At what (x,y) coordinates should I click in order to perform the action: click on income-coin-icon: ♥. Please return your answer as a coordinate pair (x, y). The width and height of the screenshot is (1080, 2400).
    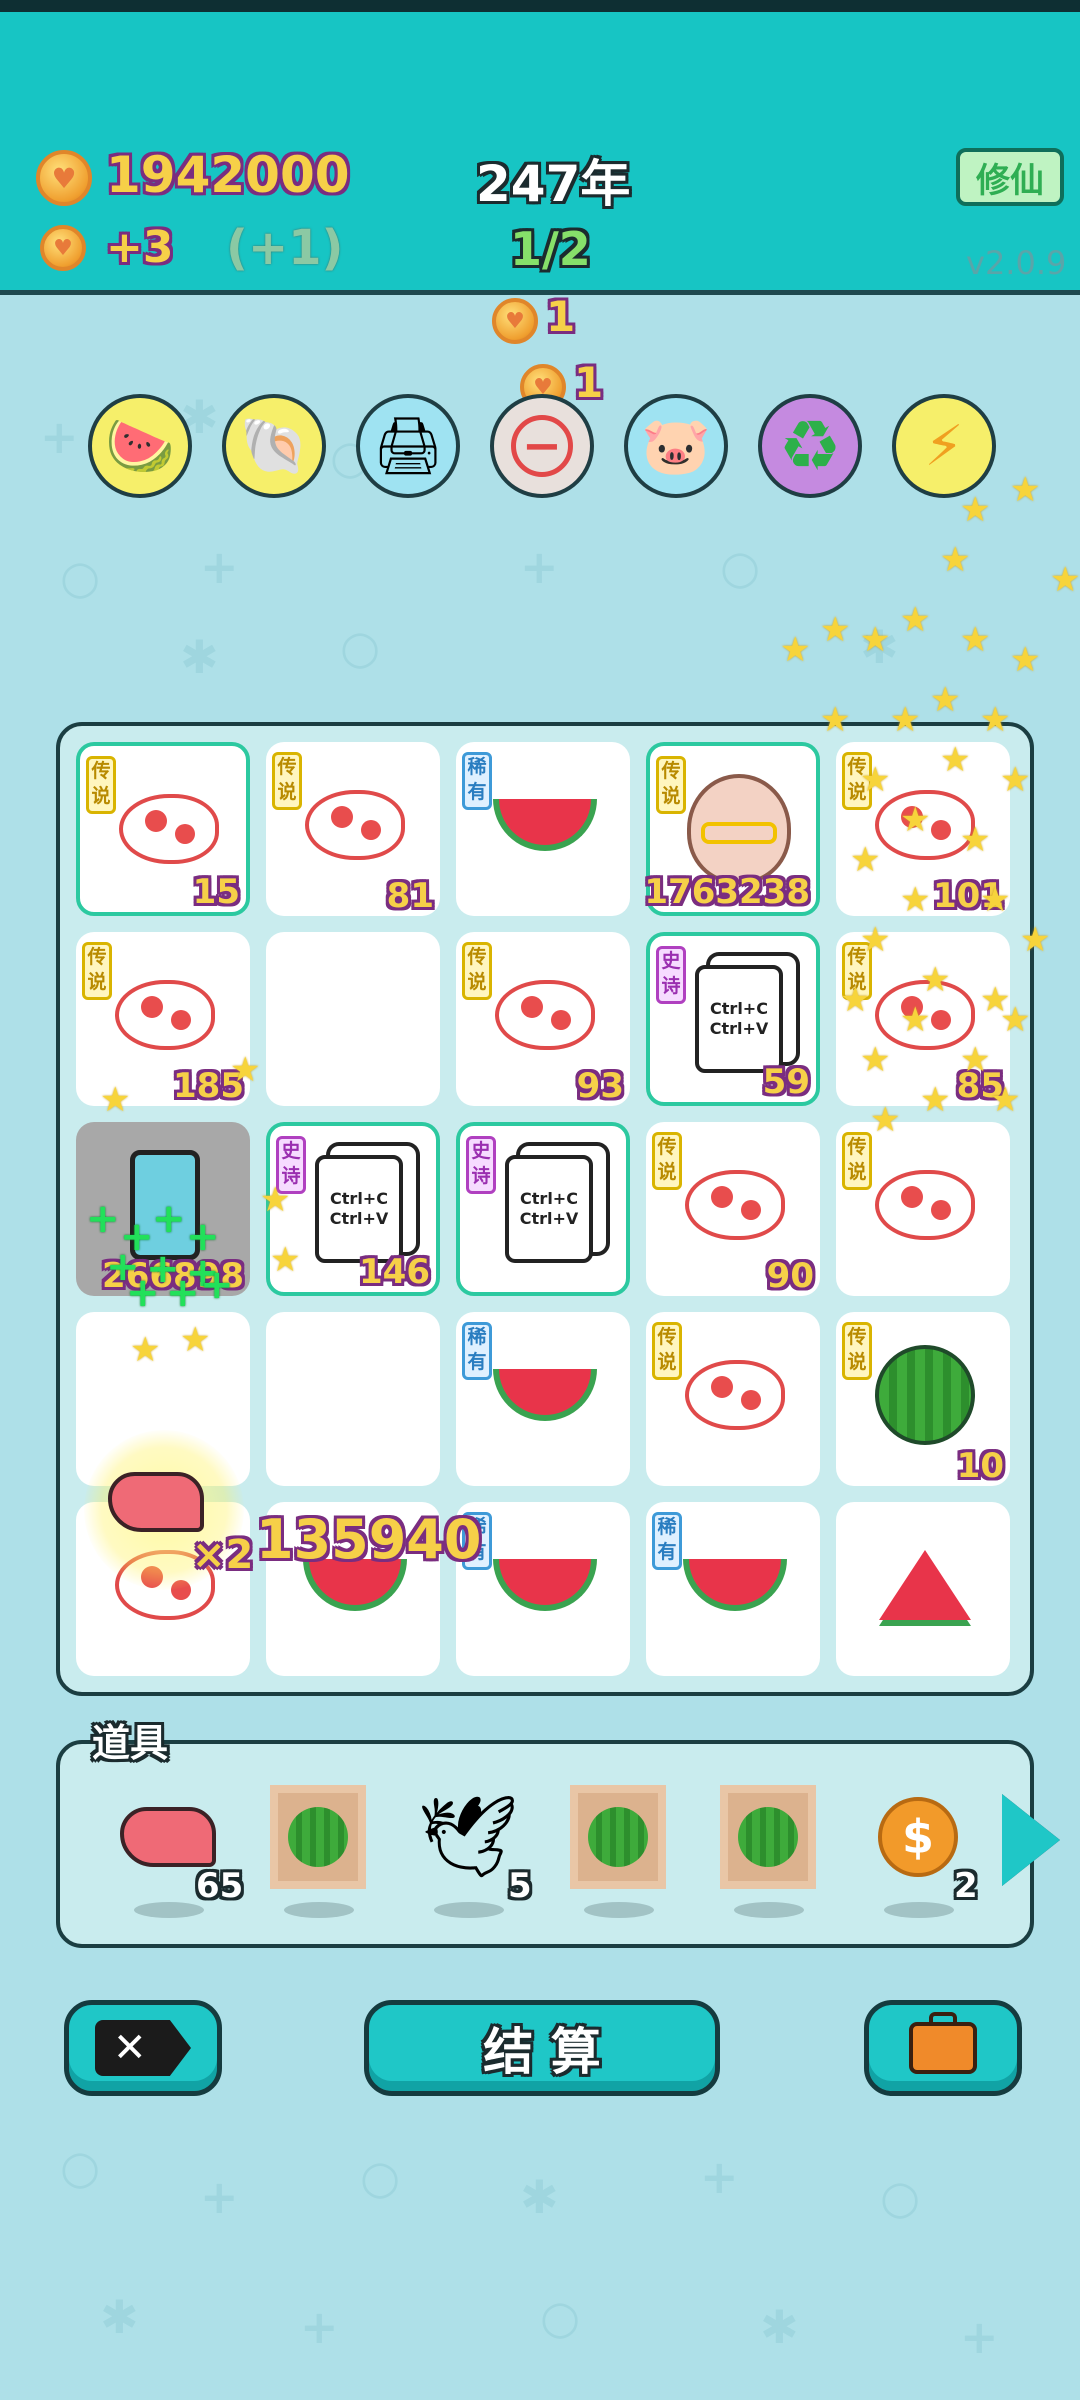
    Looking at the image, I should click on (63, 248).